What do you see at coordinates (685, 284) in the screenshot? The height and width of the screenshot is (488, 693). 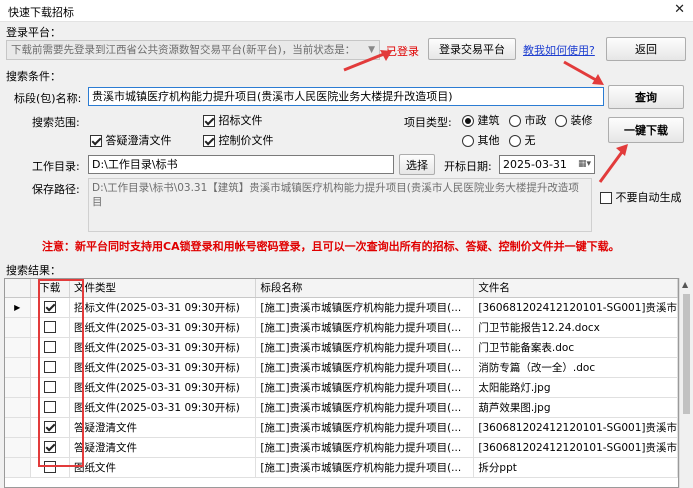 I see `scroll-up-icon: ▲` at bounding box center [685, 284].